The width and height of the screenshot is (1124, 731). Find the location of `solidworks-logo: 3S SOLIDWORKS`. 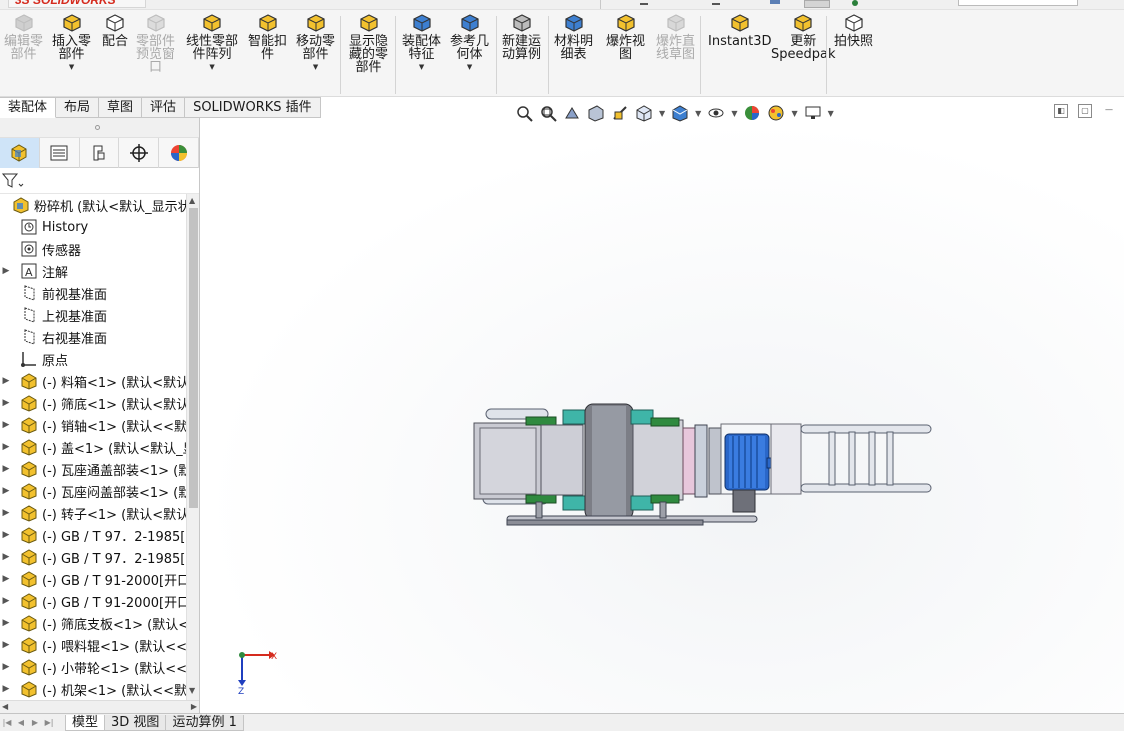

solidworks-logo: 3S SOLIDWORKS is located at coordinates (77, 4).